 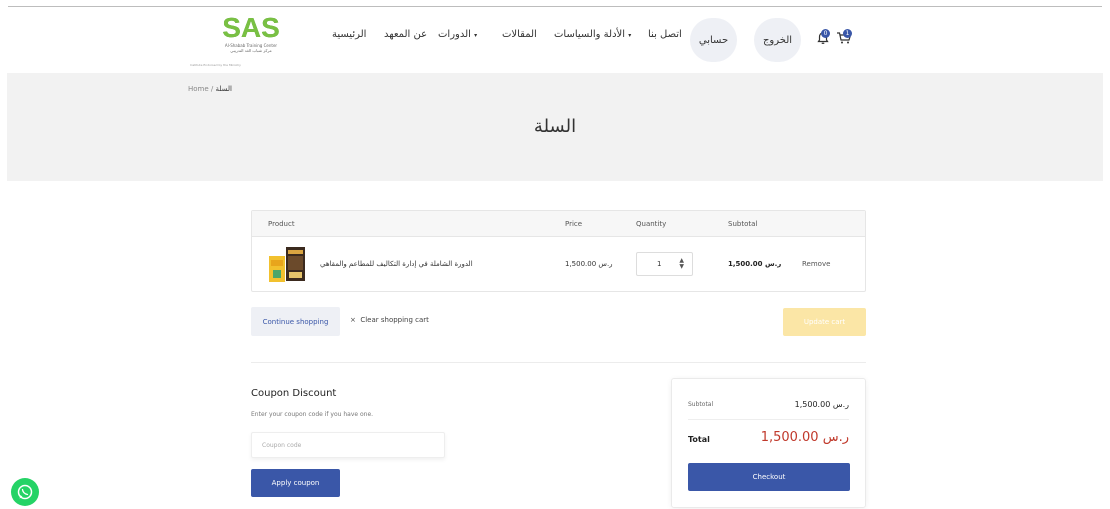 What do you see at coordinates (223, 89) in the screenshot?
I see `breadcrumb-current: السلة` at bounding box center [223, 89].